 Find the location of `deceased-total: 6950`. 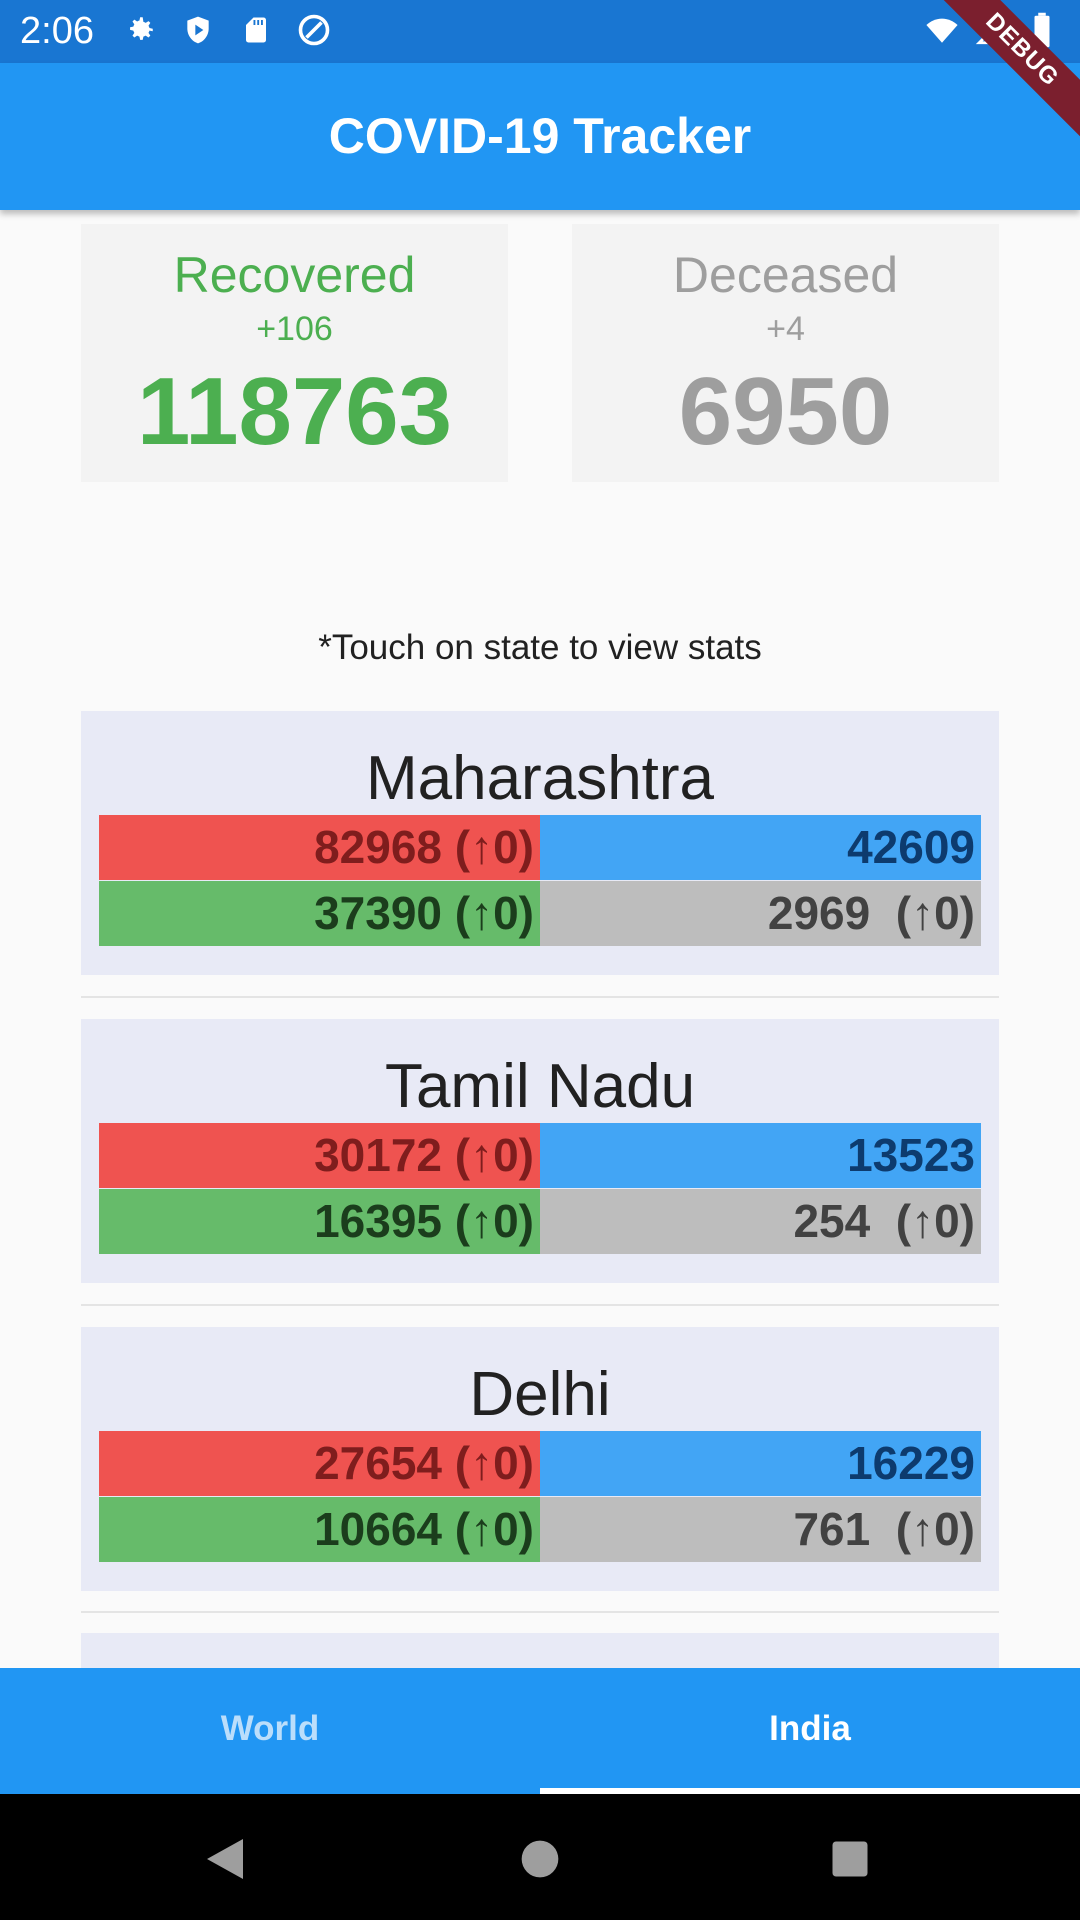

deceased-total: 6950 is located at coordinates (785, 411).